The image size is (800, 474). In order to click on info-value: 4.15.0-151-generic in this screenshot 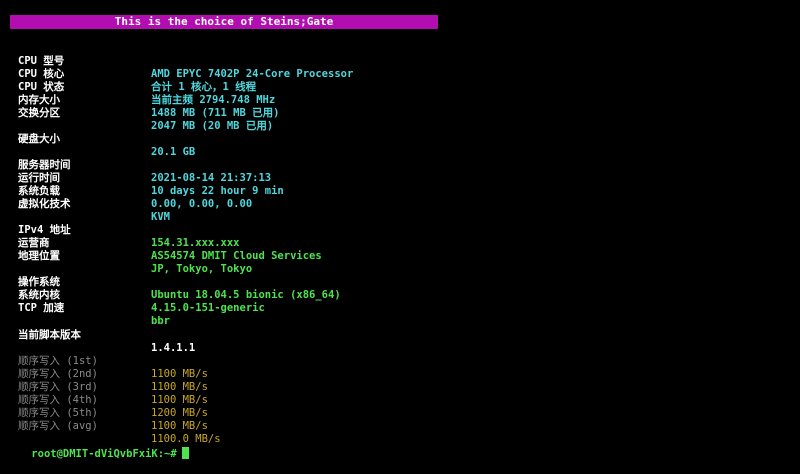, I will do `click(208, 308)`.